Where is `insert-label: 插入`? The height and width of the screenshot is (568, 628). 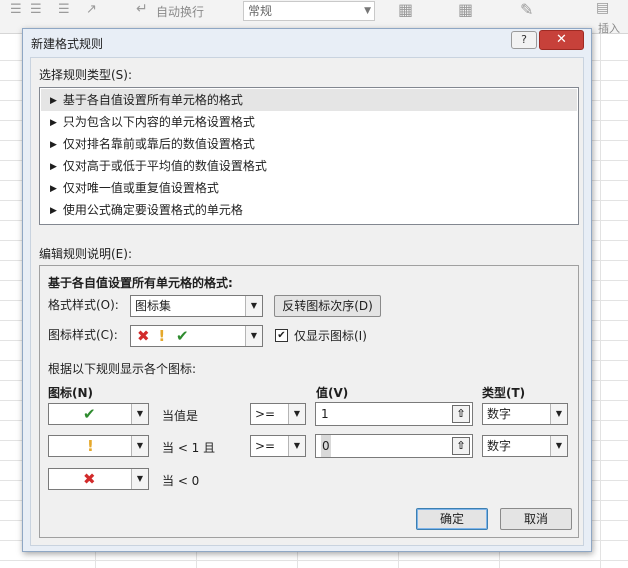 insert-label: 插入 is located at coordinates (609, 28).